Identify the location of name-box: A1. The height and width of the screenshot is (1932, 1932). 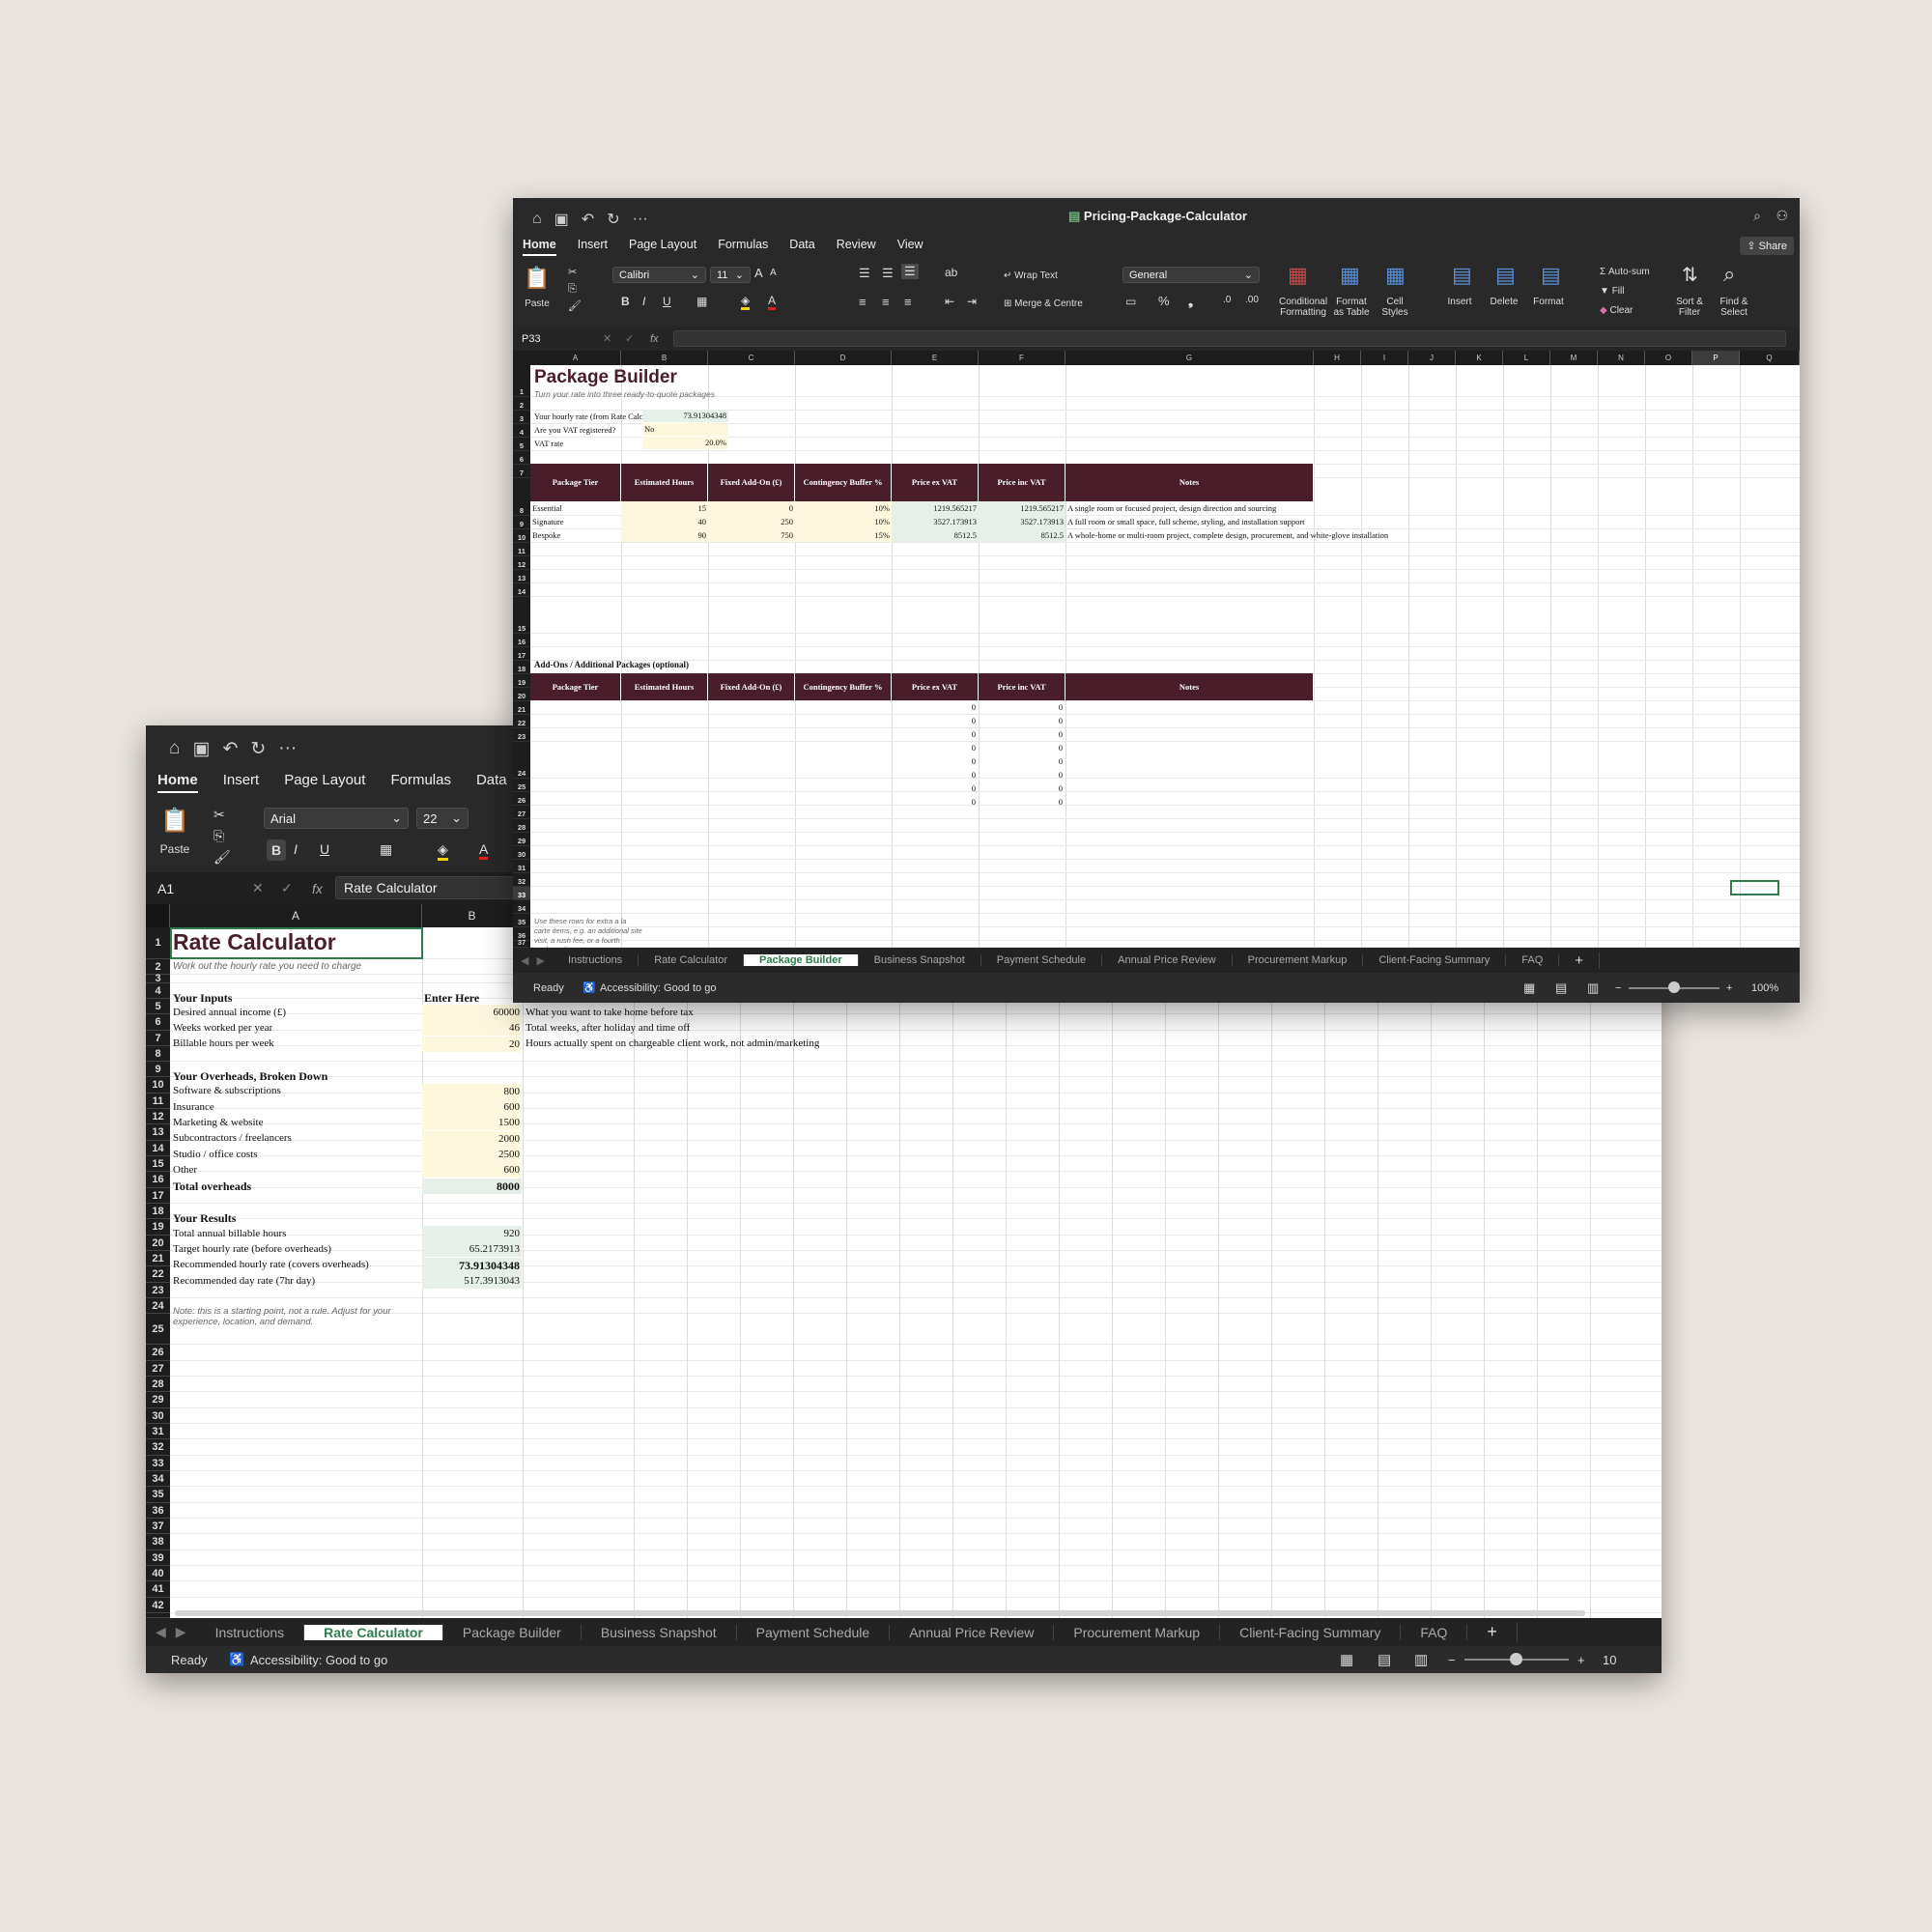
(165, 888).